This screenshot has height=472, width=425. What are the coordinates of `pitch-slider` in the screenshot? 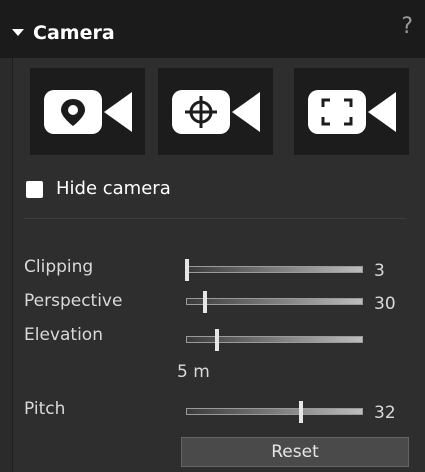 It's located at (274, 412).